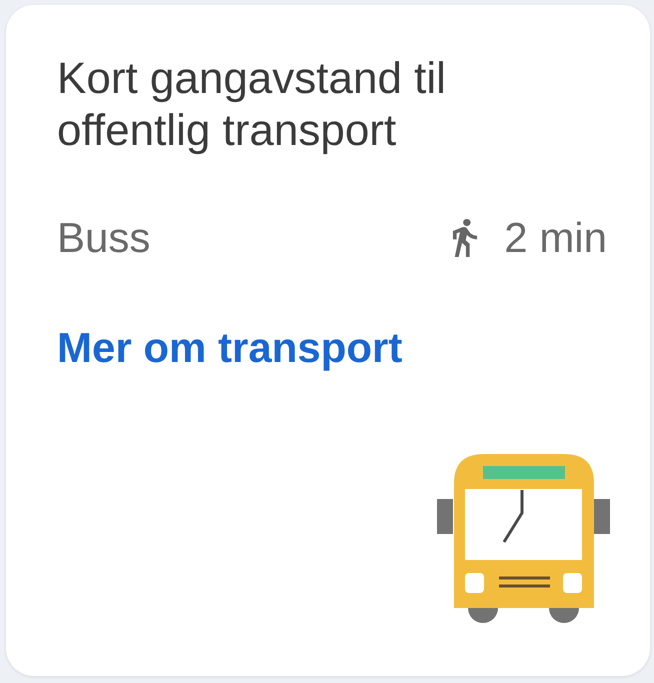 Image resolution: width=654 pixels, height=683 pixels. Describe the element at coordinates (555, 238) in the screenshot. I see `walk-time: 2 min` at that location.